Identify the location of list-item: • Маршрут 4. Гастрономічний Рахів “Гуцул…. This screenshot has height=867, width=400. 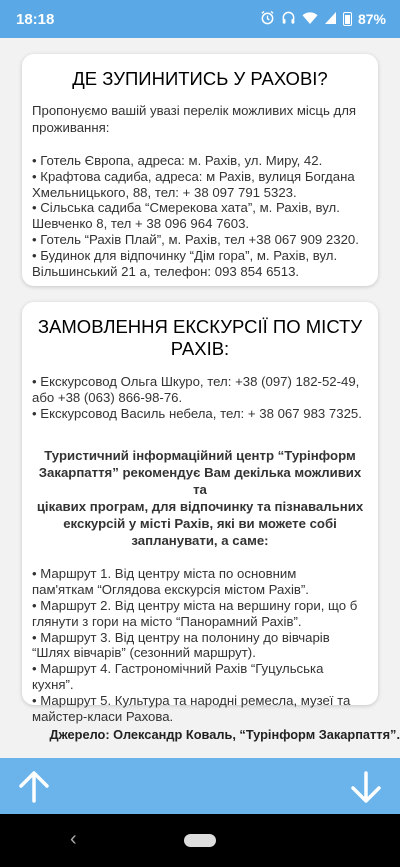
(178, 669).